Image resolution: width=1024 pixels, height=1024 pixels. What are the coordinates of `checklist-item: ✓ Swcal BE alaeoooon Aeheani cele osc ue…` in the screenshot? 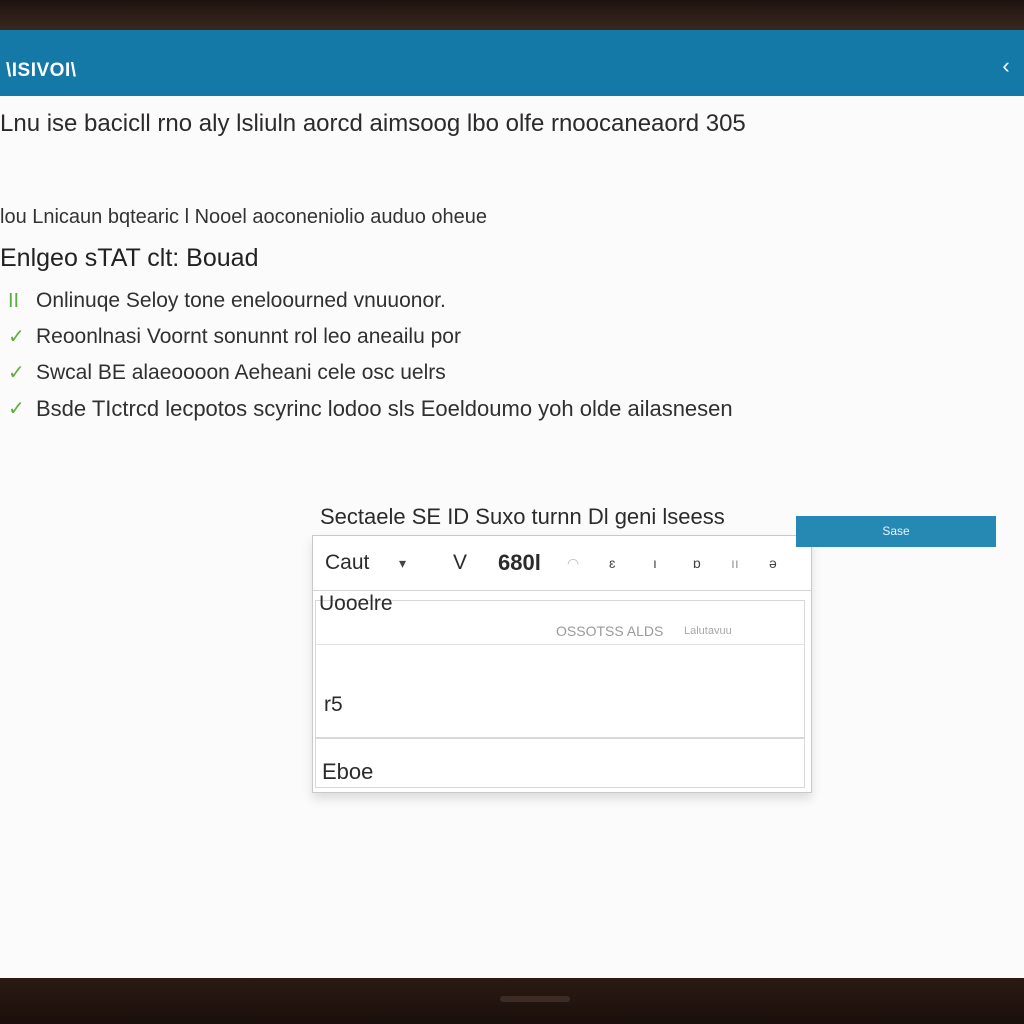 It's located at (366, 376).